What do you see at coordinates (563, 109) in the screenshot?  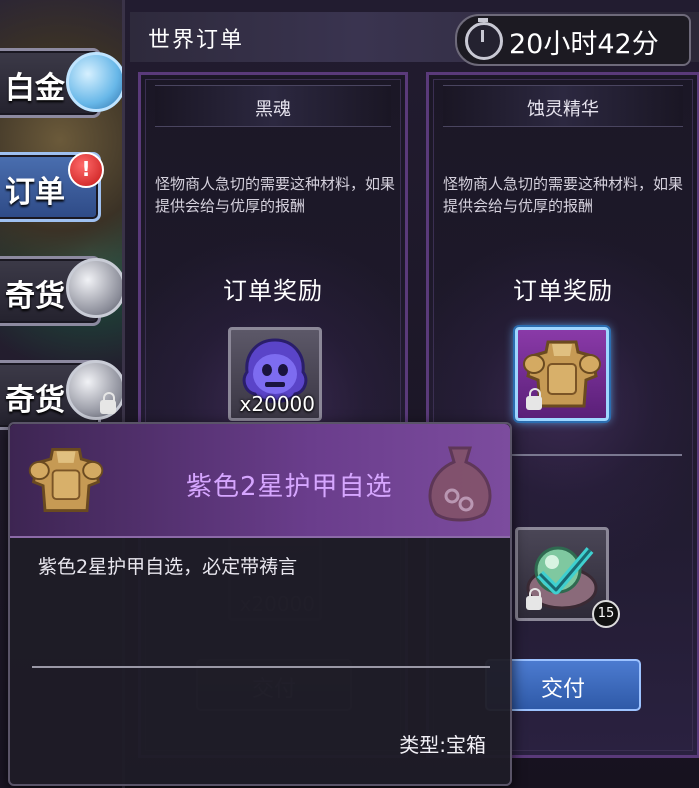 I see `order-name: 蚀灵精华` at bounding box center [563, 109].